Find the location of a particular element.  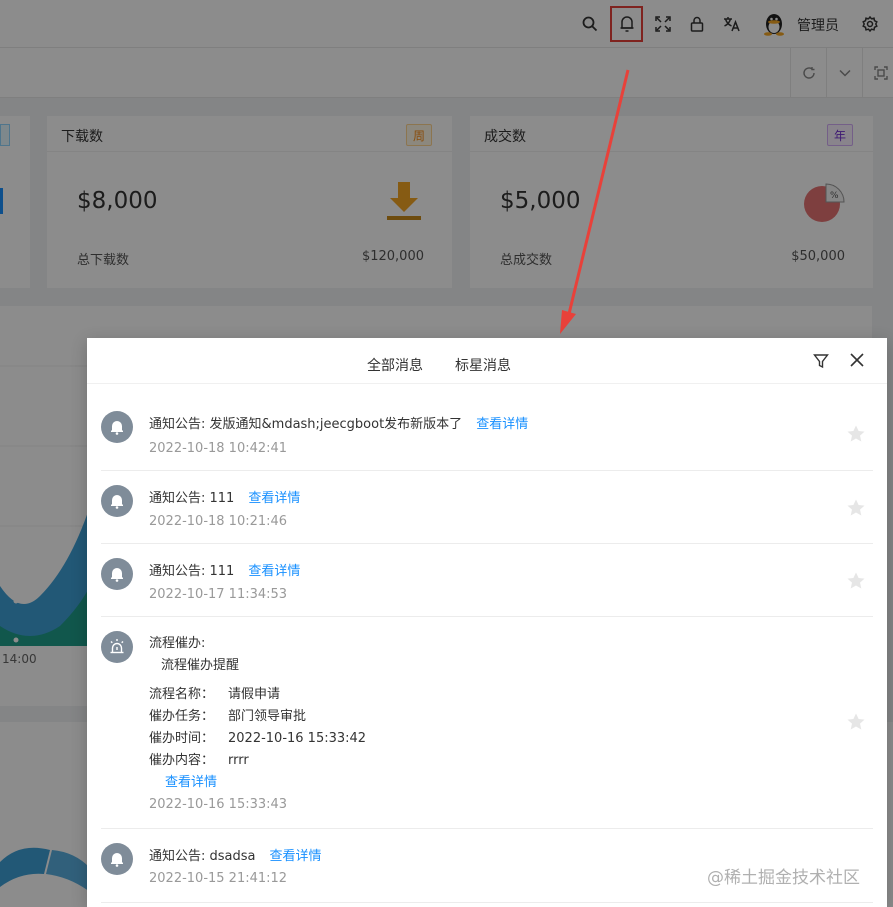

message-title: 流程催办: is located at coordinates (177, 643).